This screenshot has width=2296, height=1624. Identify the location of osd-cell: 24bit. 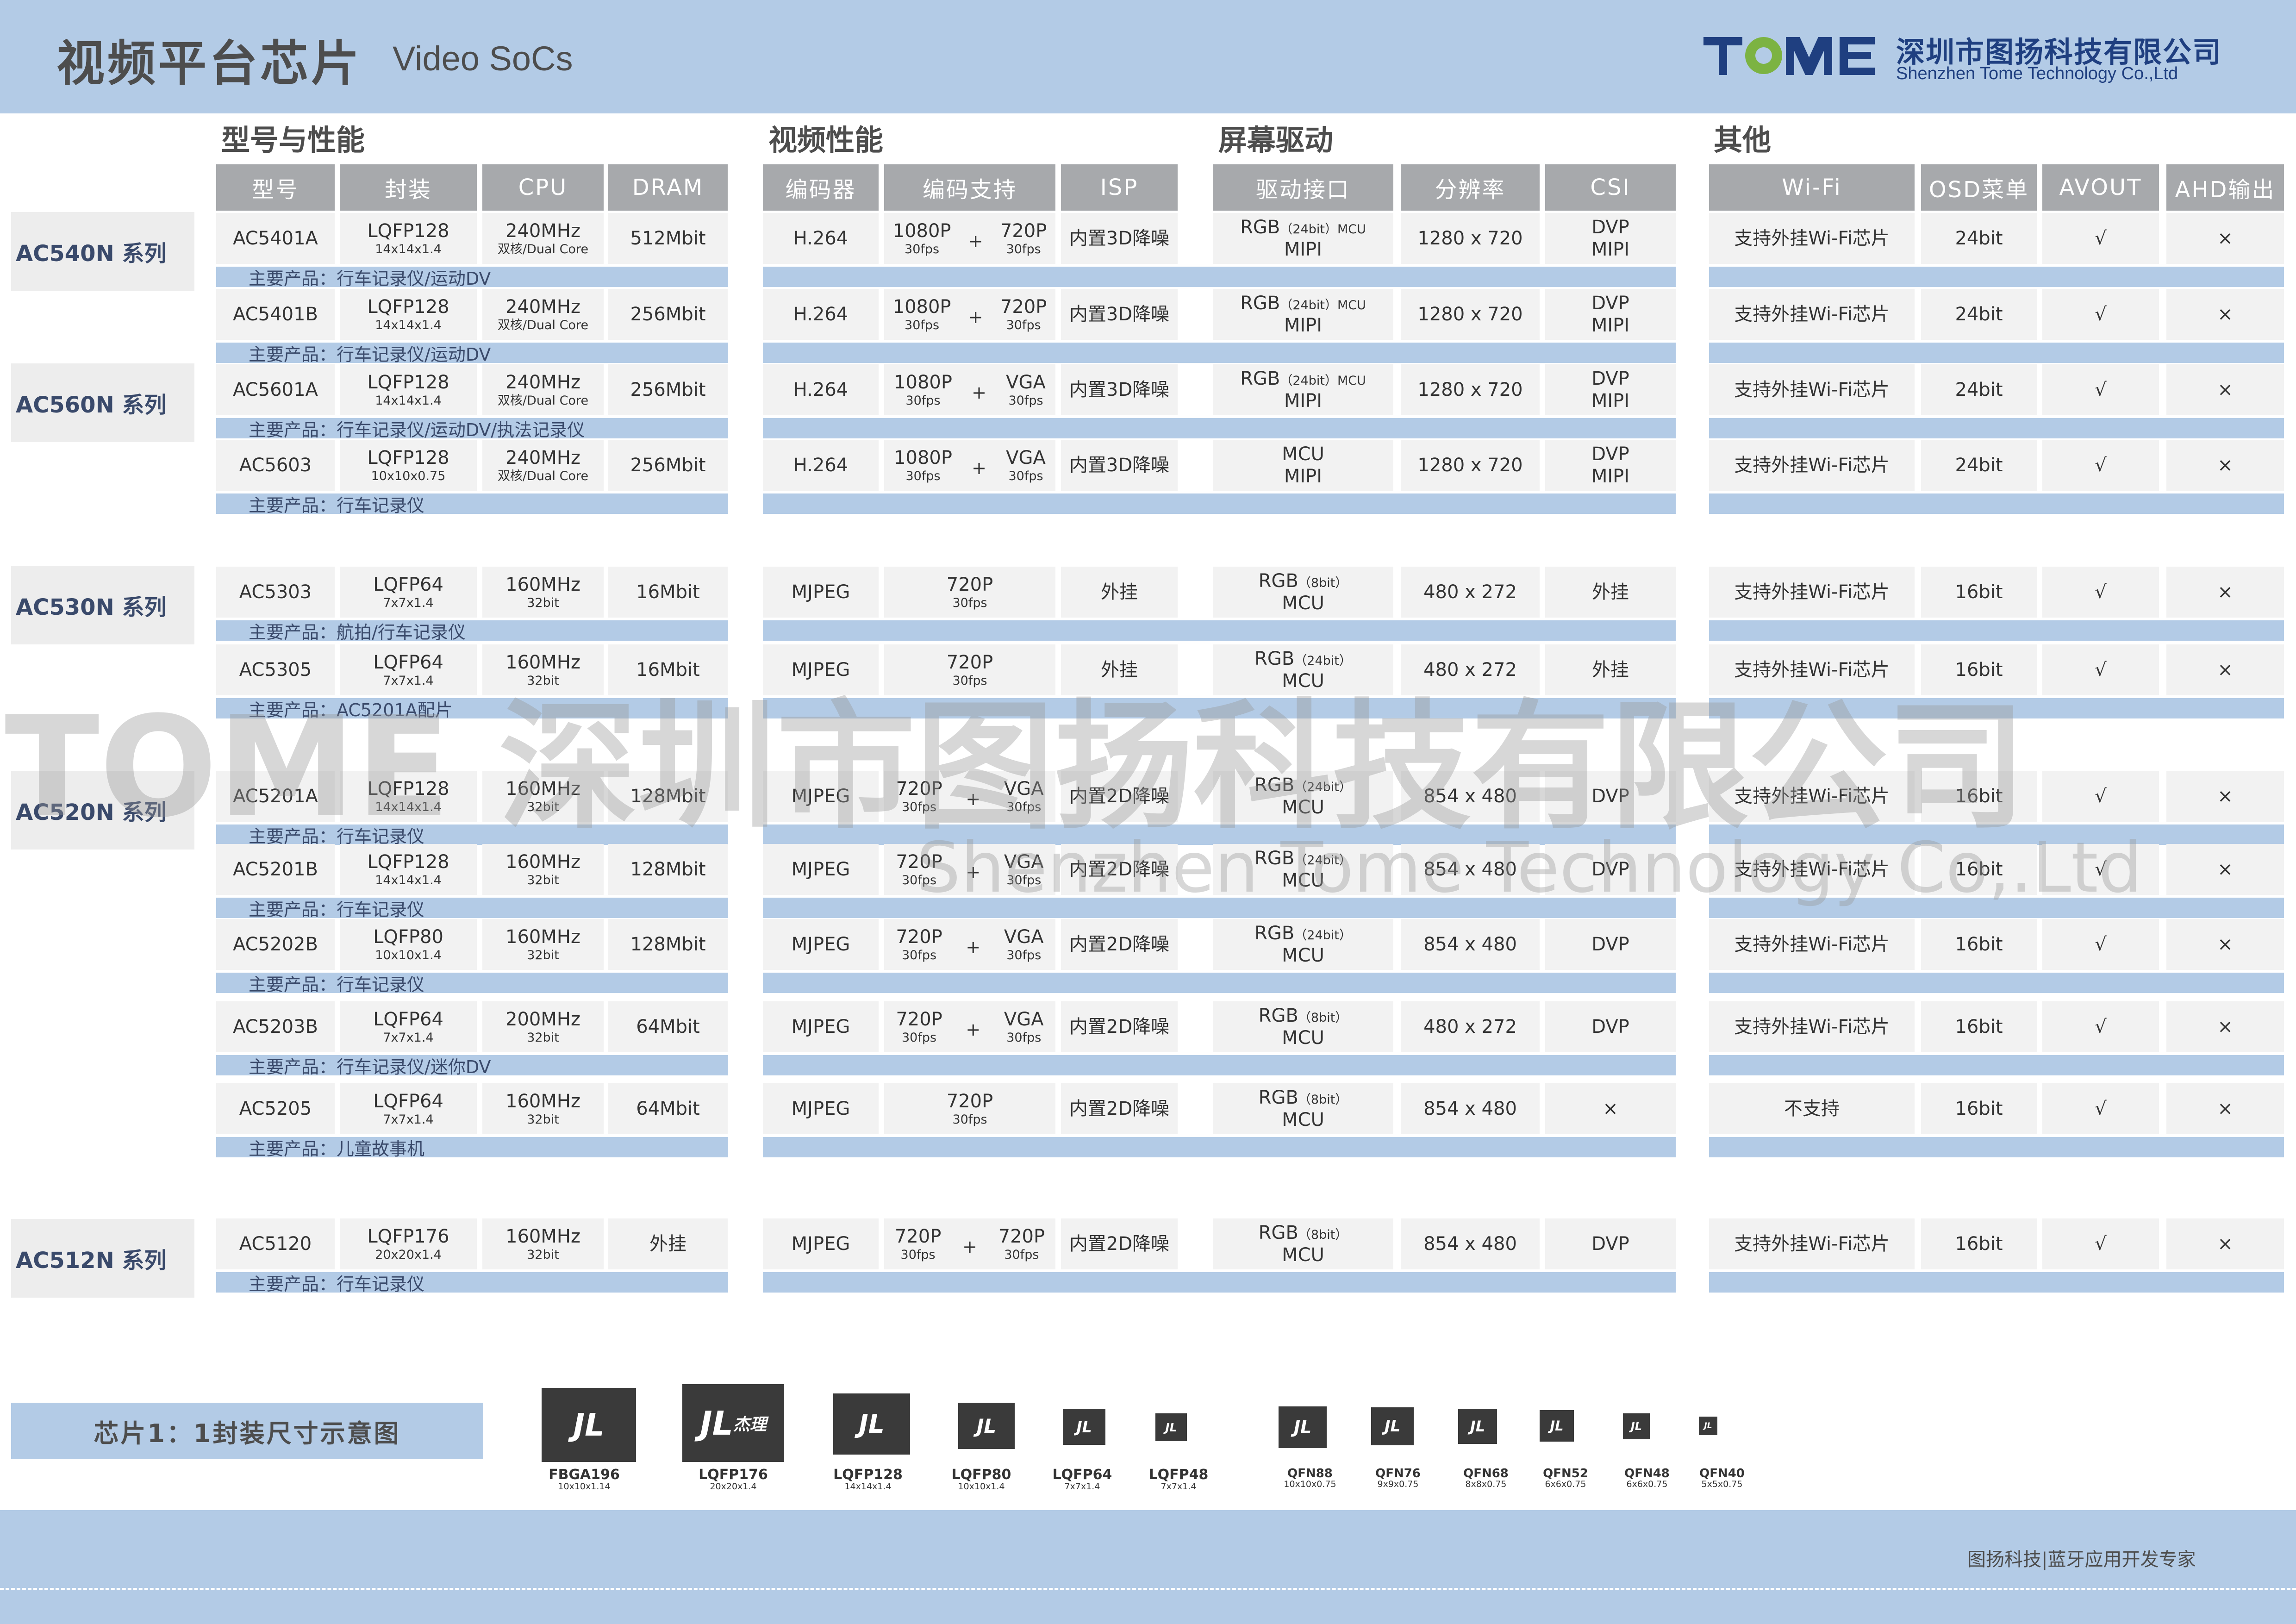
(1979, 314).